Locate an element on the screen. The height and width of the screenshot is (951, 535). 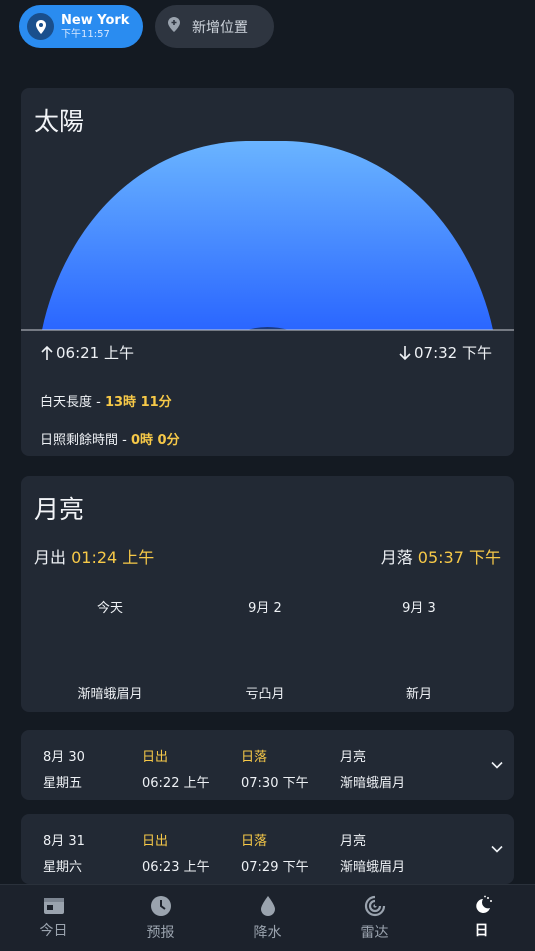
sunset-time: 07:32 下午 is located at coordinates (453, 353).